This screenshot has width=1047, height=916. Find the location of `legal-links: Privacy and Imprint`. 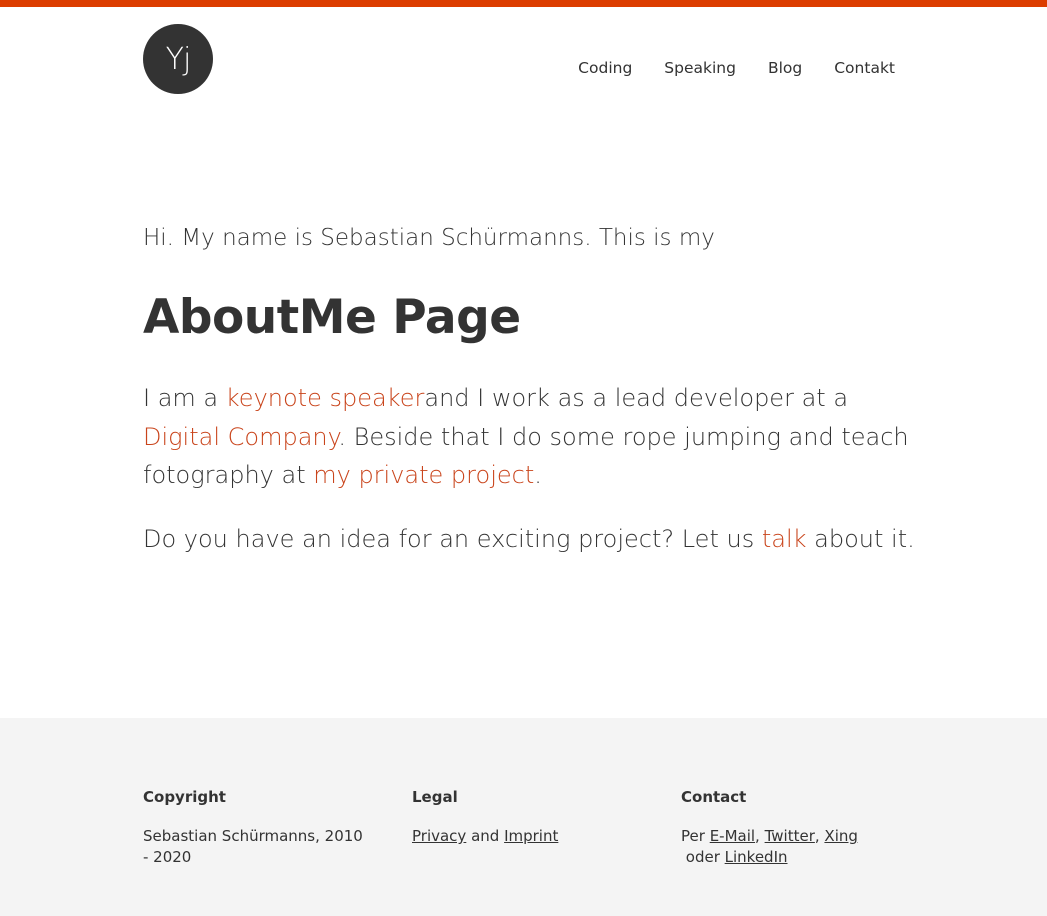

legal-links: Privacy and Imprint is located at coordinates (522, 836).